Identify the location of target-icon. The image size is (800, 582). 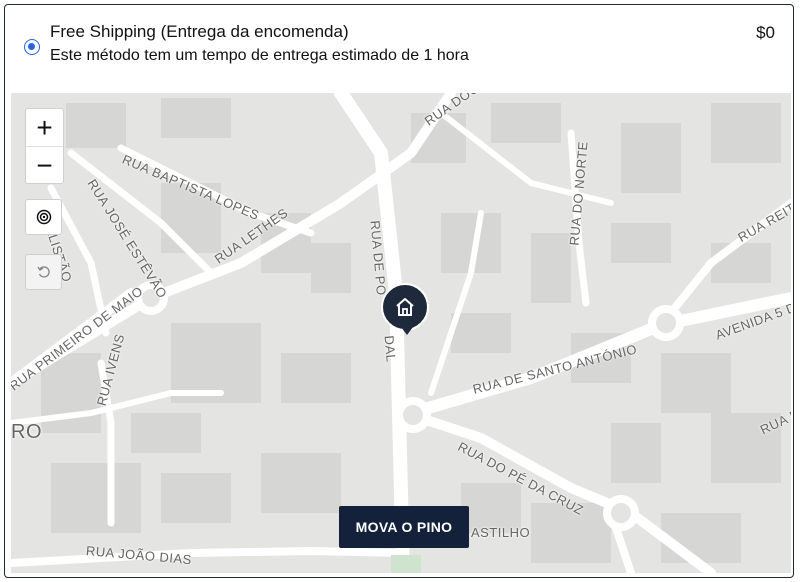
(43, 217).